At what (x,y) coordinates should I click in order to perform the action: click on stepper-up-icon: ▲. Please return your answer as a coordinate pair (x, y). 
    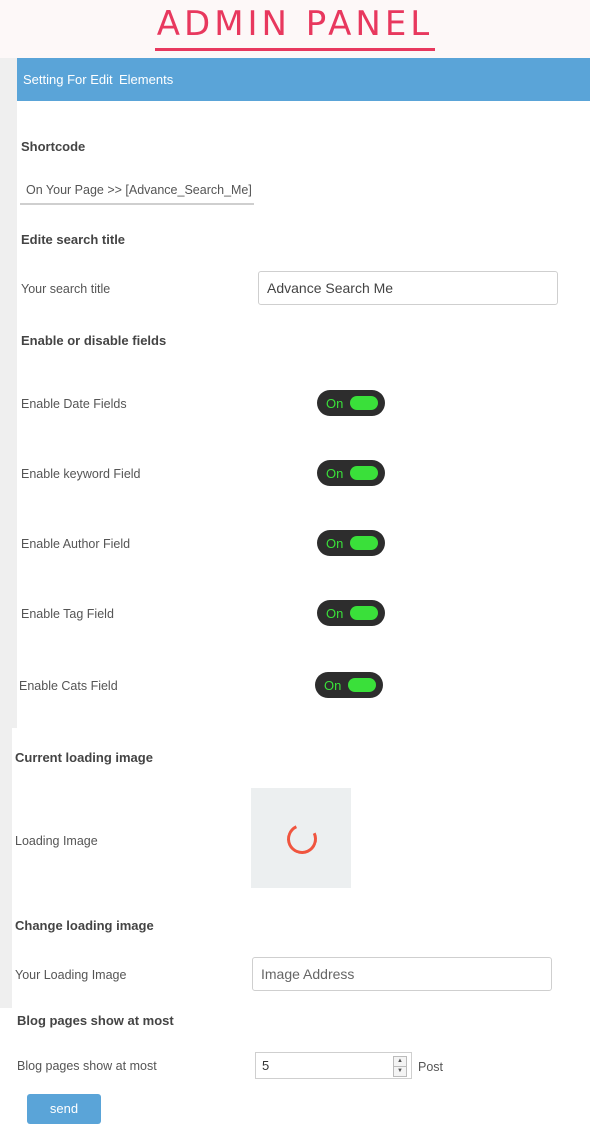
    Looking at the image, I should click on (400, 1061).